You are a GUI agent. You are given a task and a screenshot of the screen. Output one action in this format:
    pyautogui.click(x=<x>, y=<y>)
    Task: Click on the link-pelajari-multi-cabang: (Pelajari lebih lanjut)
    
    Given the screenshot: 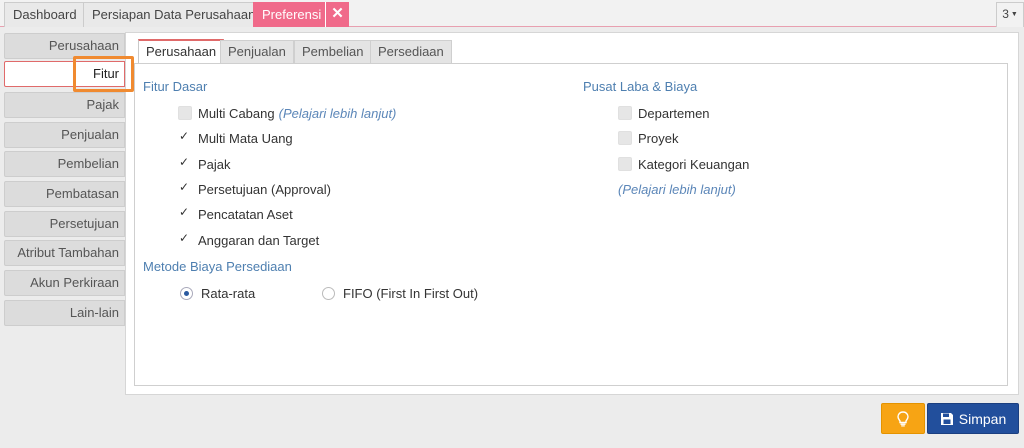 What is the action you would take?
    pyautogui.click(x=338, y=113)
    